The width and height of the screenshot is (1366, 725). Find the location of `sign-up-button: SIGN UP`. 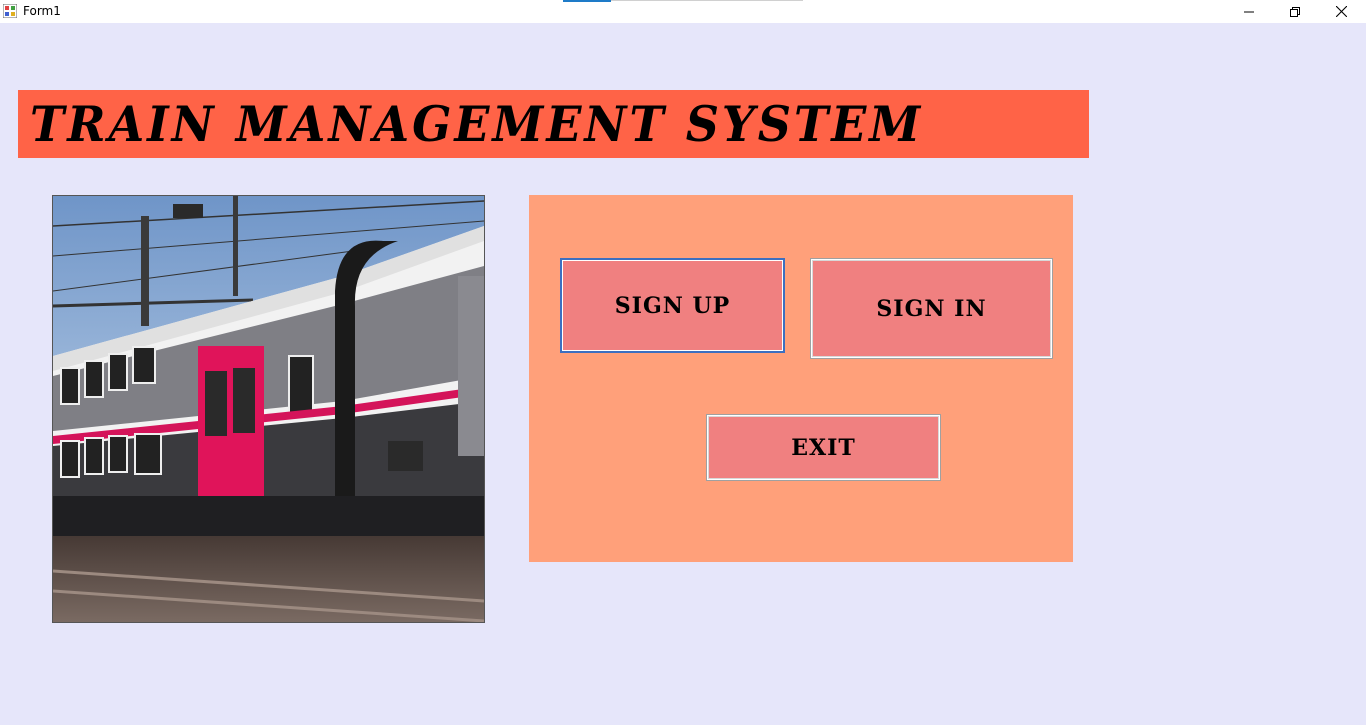

sign-up-button: SIGN UP is located at coordinates (672, 305).